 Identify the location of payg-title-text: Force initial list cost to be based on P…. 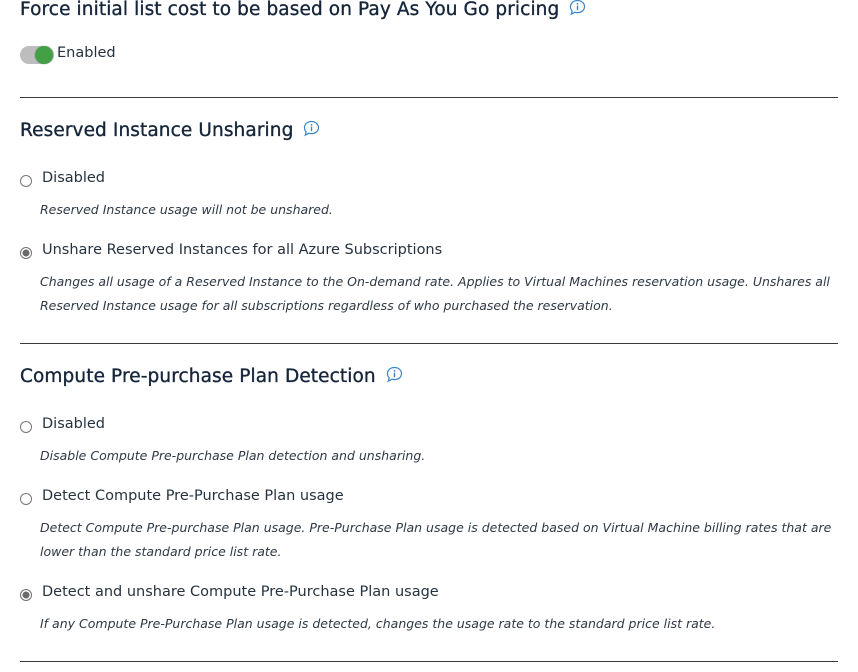
(290, 10).